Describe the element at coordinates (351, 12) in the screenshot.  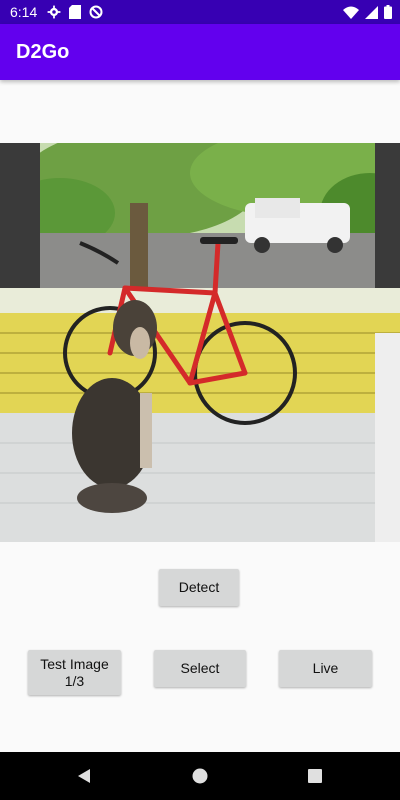
I see `wifi-icon` at that location.